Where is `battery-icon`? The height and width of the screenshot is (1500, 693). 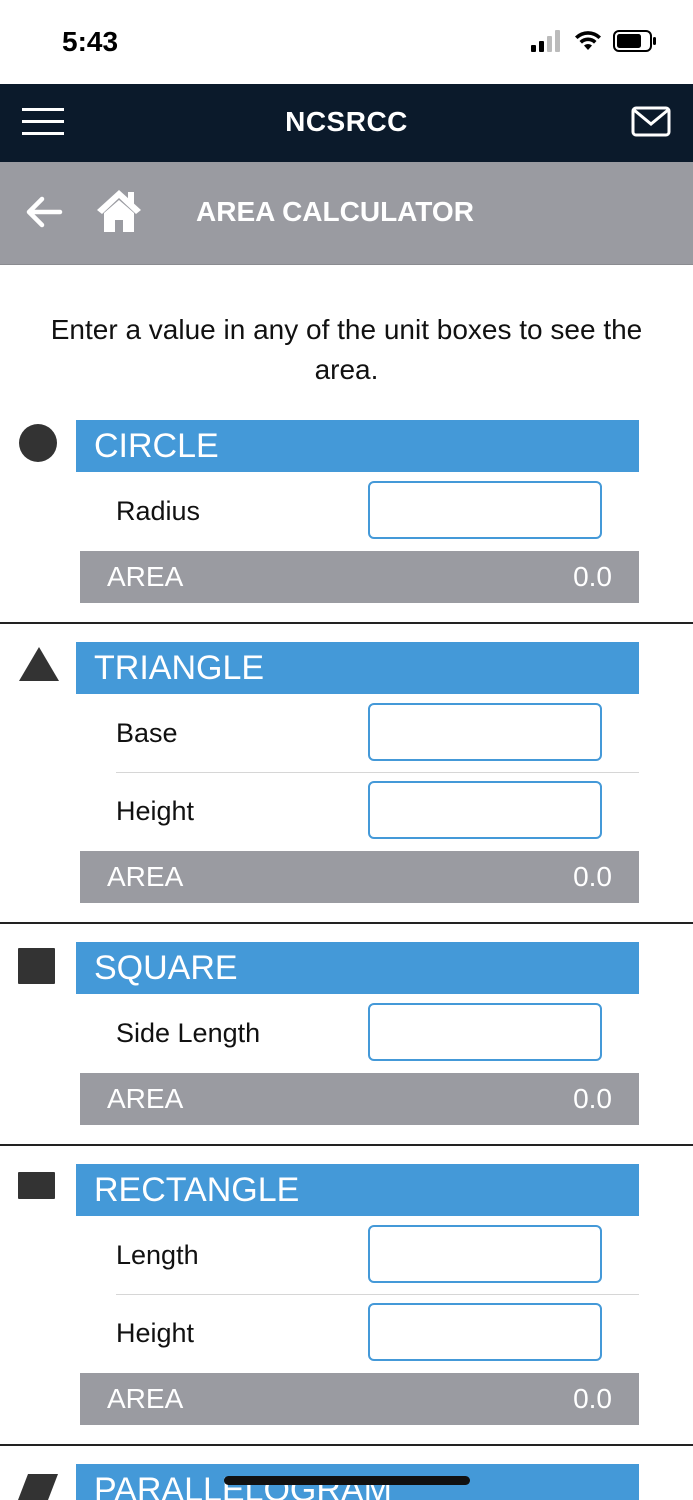 battery-icon is located at coordinates (634, 41).